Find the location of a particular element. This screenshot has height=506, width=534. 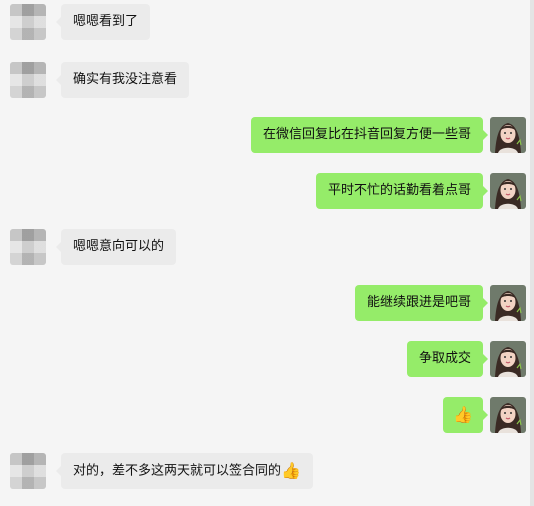

outgoing-message-bubble: 在微信回复比在抖音回复方便一些哥 is located at coordinates (369, 135).